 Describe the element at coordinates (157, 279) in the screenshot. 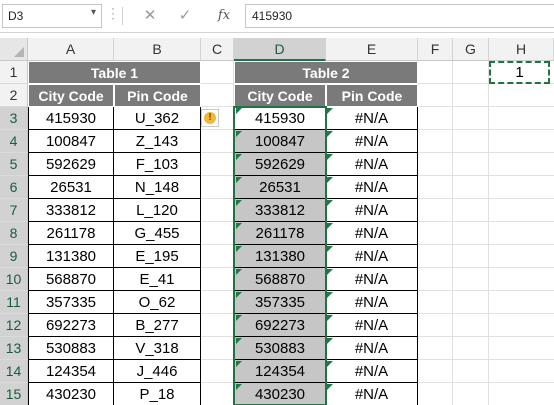

I see `table1-pin-code: E_41` at that location.